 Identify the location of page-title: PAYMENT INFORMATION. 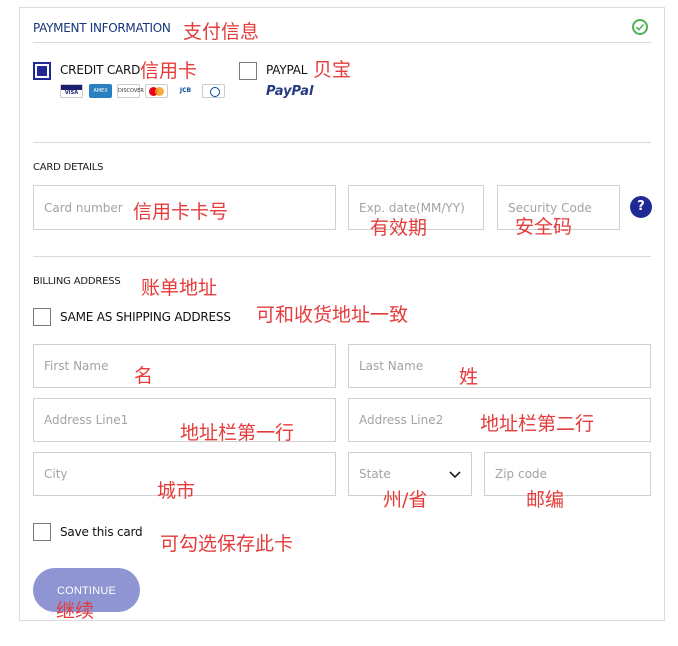
(102, 28).